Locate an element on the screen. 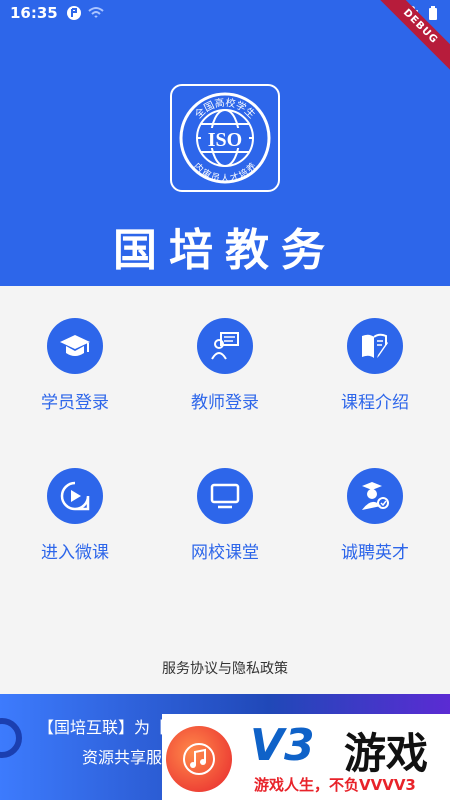 The image size is (450, 800). student-login-button: 学员登录 is located at coordinates (75, 356).